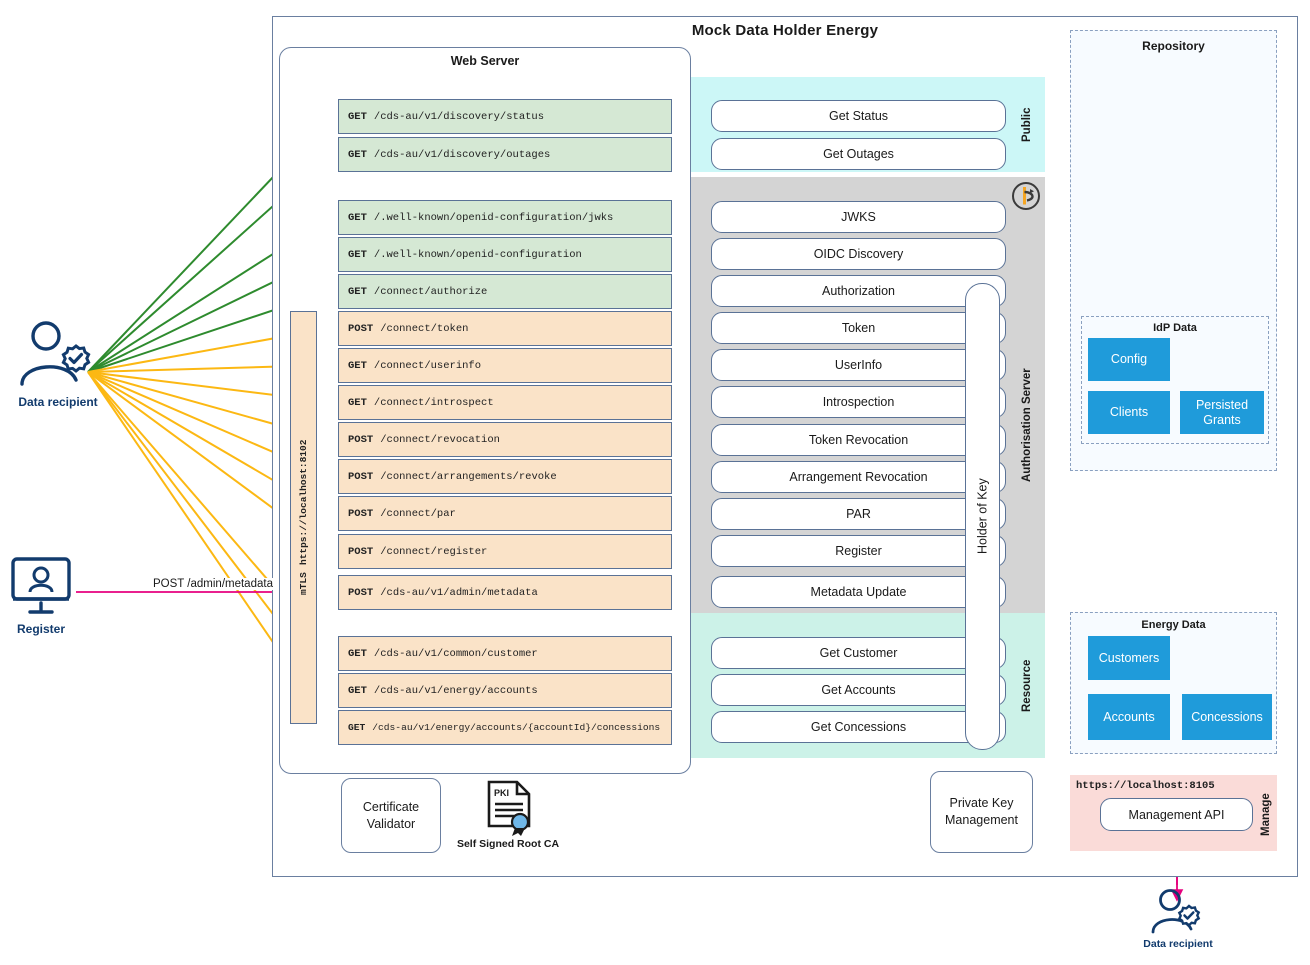 This screenshot has height=965, width=1310. I want to click on endpoint-path: /cds-au/v1/energy/accounts, so click(455, 690).